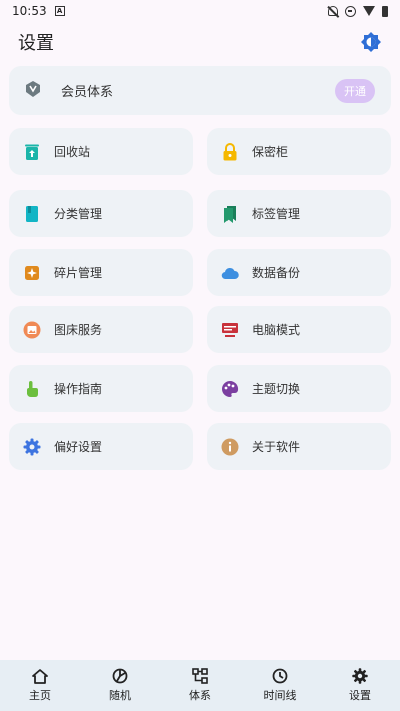 Image resolution: width=400 pixels, height=711 pixels. What do you see at coordinates (230, 330) in the screenshot?
I see `desktop-icon` at bounding box center [230, 330].